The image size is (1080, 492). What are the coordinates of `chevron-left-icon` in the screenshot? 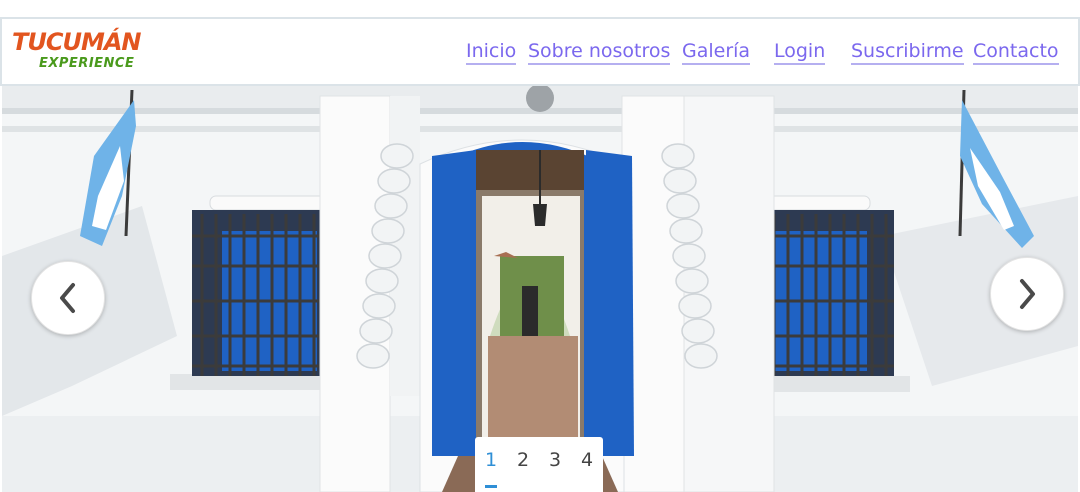 It's located at (67, 298).